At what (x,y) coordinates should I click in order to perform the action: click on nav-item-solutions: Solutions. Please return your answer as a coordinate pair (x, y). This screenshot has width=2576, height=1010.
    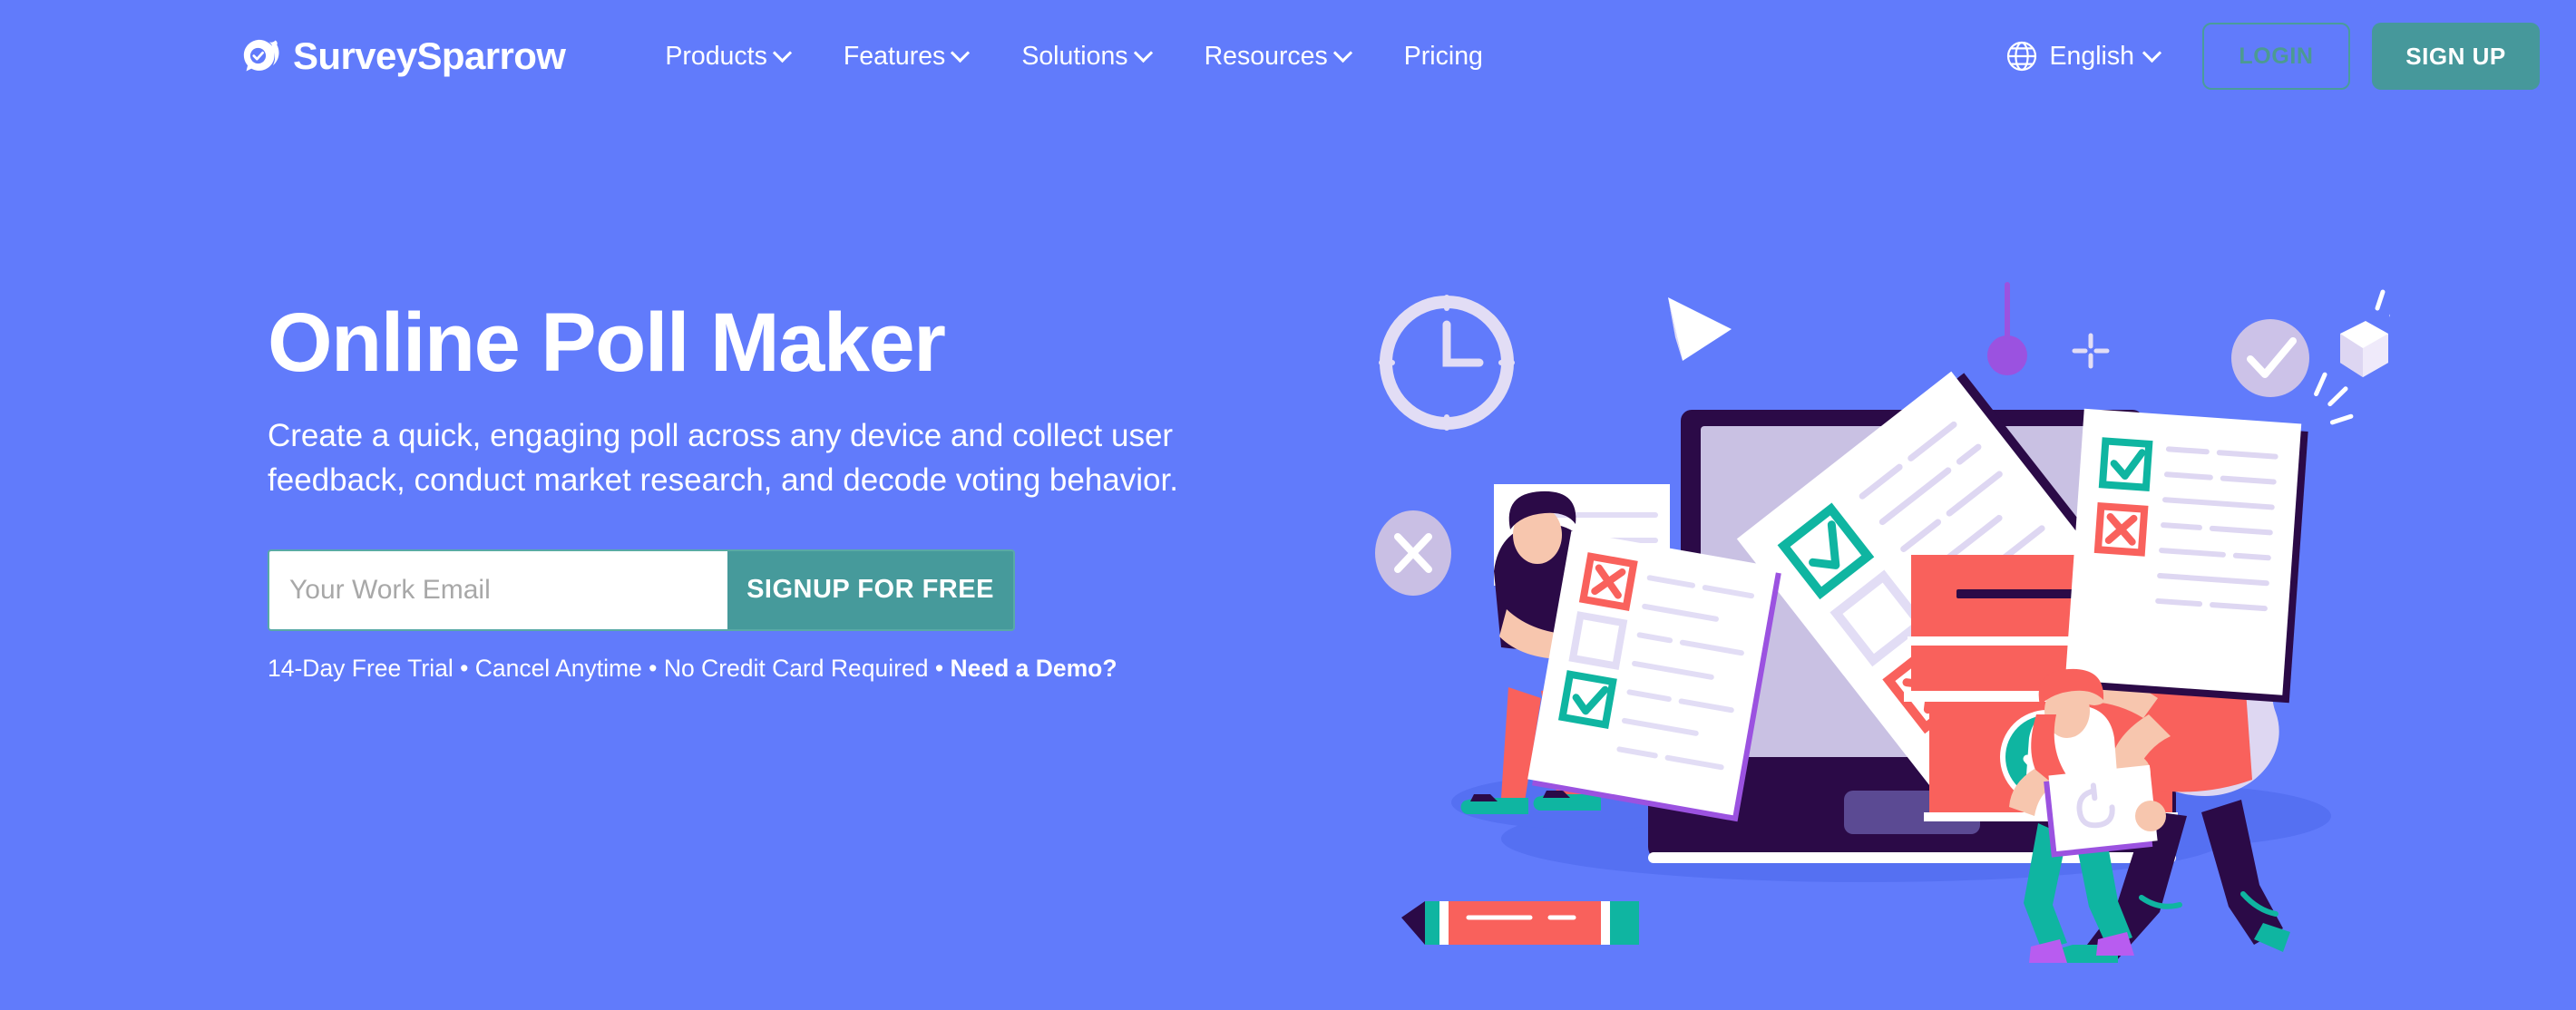
    Looking at the image, I should click on (1085, 57).